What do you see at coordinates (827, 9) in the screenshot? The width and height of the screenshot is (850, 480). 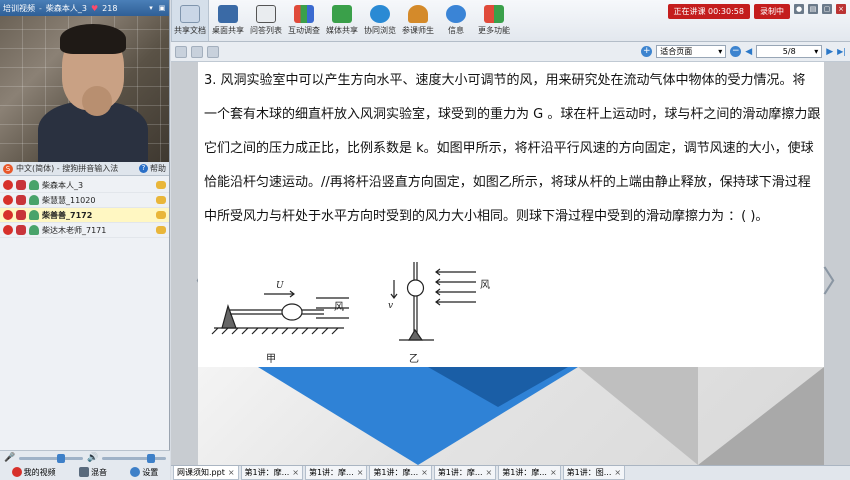 I see `restore-icon: ▢` at bounding box center [827, 9].